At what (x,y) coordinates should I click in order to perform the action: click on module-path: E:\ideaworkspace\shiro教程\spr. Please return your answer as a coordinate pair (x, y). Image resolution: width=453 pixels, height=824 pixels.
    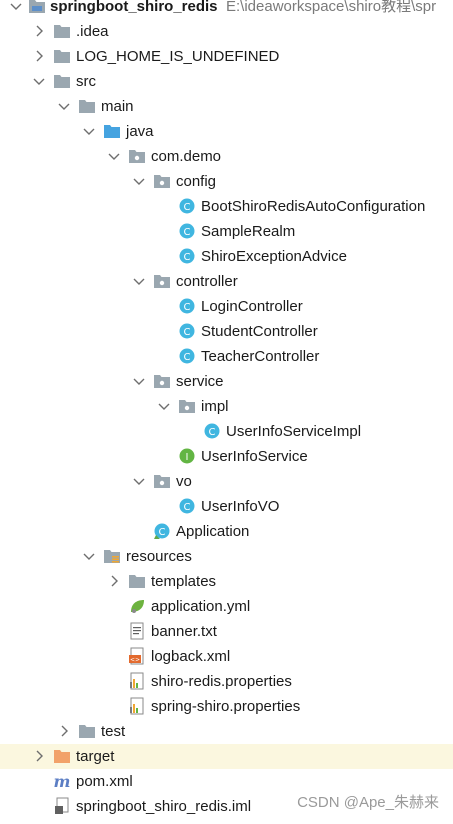
    Looking at the image, I should click on (331, 7).